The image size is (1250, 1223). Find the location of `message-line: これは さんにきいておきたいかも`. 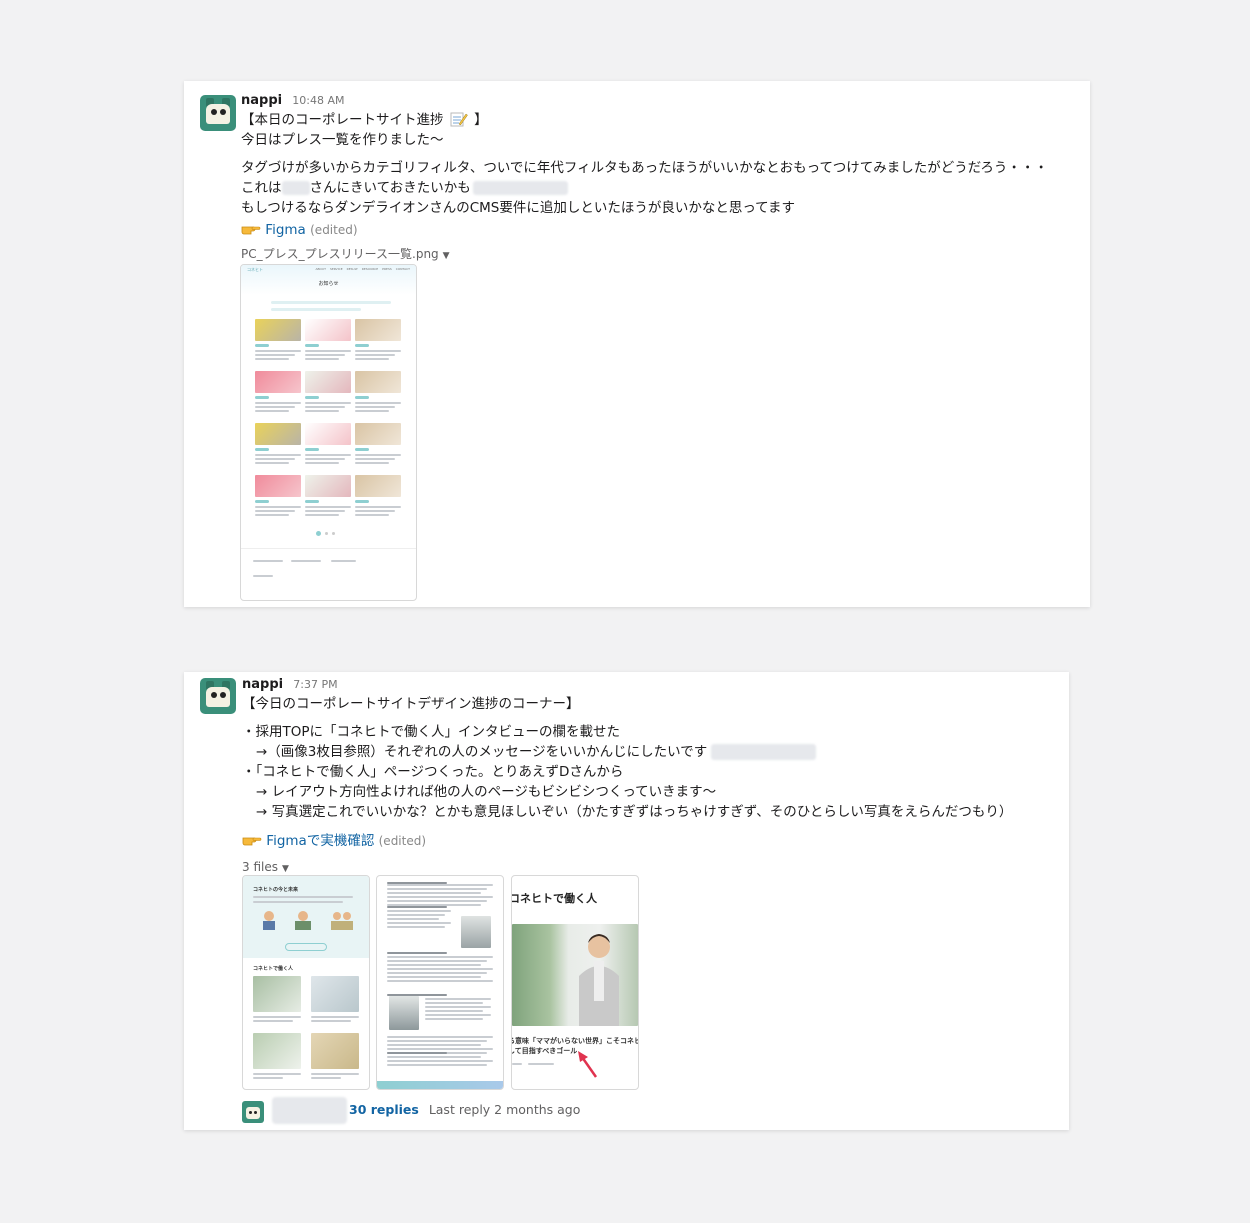

message-line: これは さんにきいておきたいかも is located at coordinates (644, 188).